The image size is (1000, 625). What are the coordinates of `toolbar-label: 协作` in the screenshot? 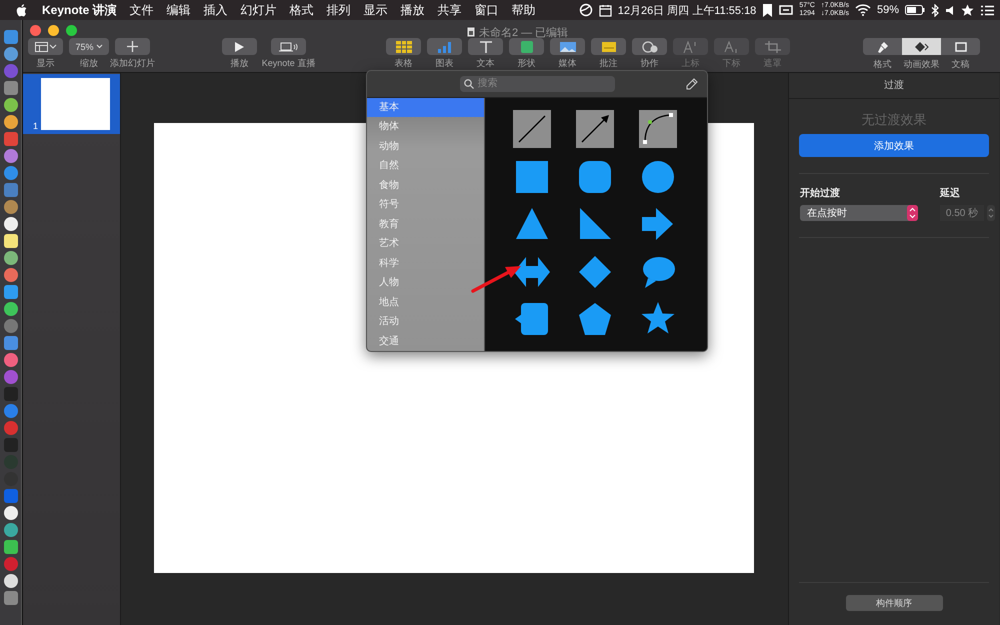 It's located at (649, 63).